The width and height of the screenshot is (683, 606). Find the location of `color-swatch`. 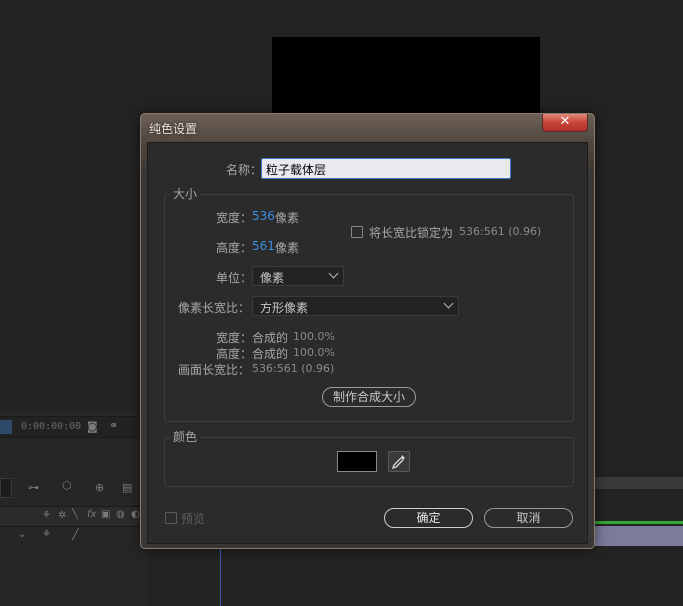

color-swatch is located at coordinates (357, 461).